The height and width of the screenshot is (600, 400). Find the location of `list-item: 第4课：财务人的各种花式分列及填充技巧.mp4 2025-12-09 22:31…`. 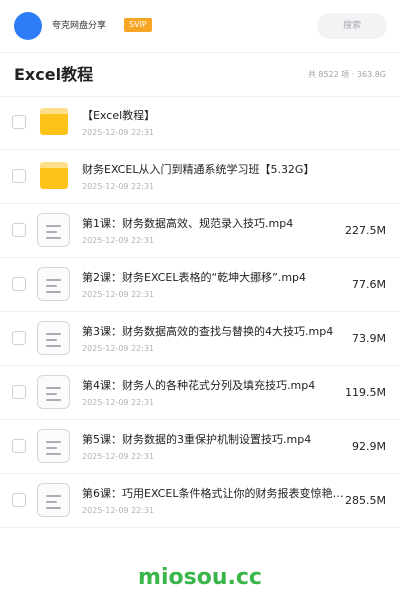

list-item: 第4课：财务人的各种花式分列及填充技巧.mp4 2025-12-09 22:31… is located at coordinates (200, 393).